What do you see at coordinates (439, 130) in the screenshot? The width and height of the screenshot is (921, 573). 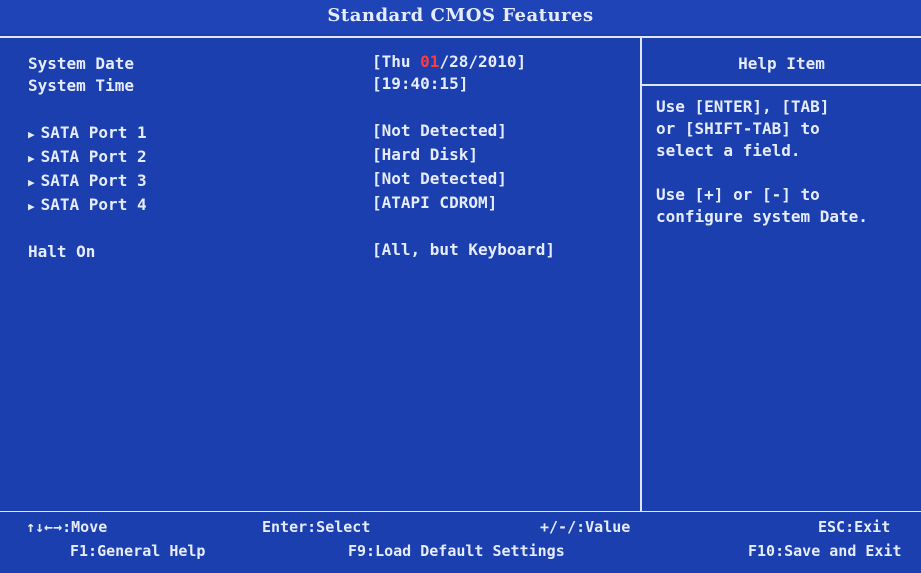 I see `sata-port-1-value: [Not Detected]` at bounding box center [439, 130].